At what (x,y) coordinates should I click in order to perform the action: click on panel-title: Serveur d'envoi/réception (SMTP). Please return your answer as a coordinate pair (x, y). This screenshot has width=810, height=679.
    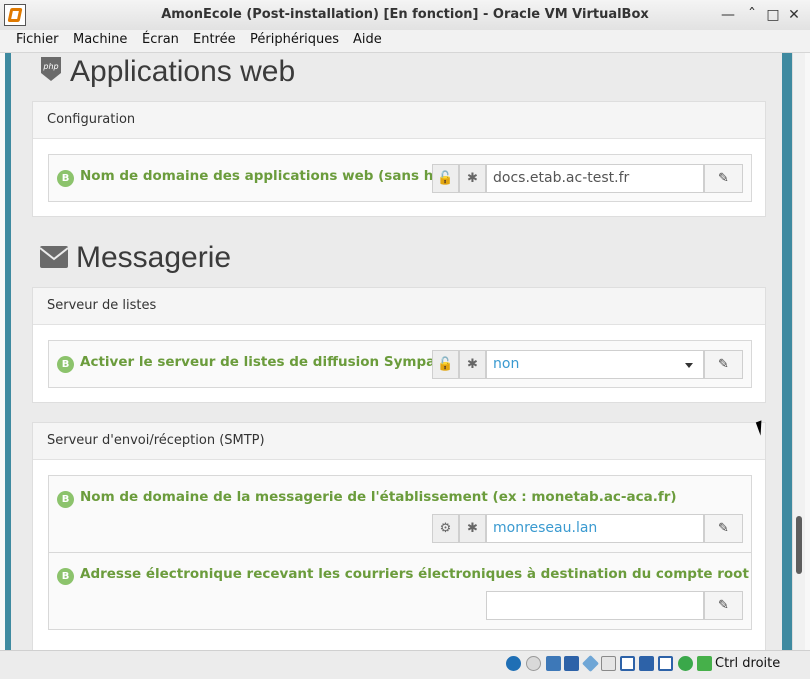
    Looking at the image, I should click on (399, 441).